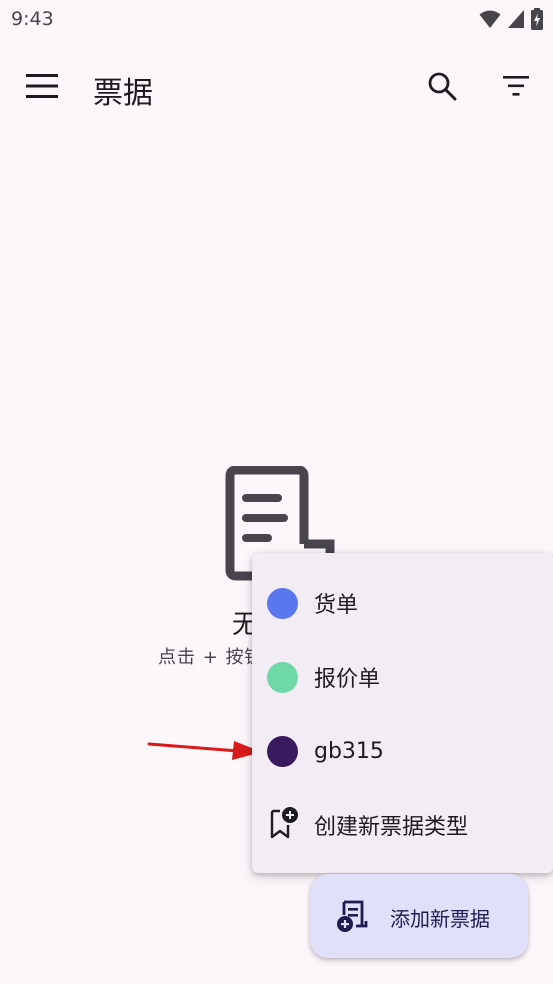 The height and width of the screenshot is (984, 553). I want to click on menu-item-label: gb315, so click(349, 751).